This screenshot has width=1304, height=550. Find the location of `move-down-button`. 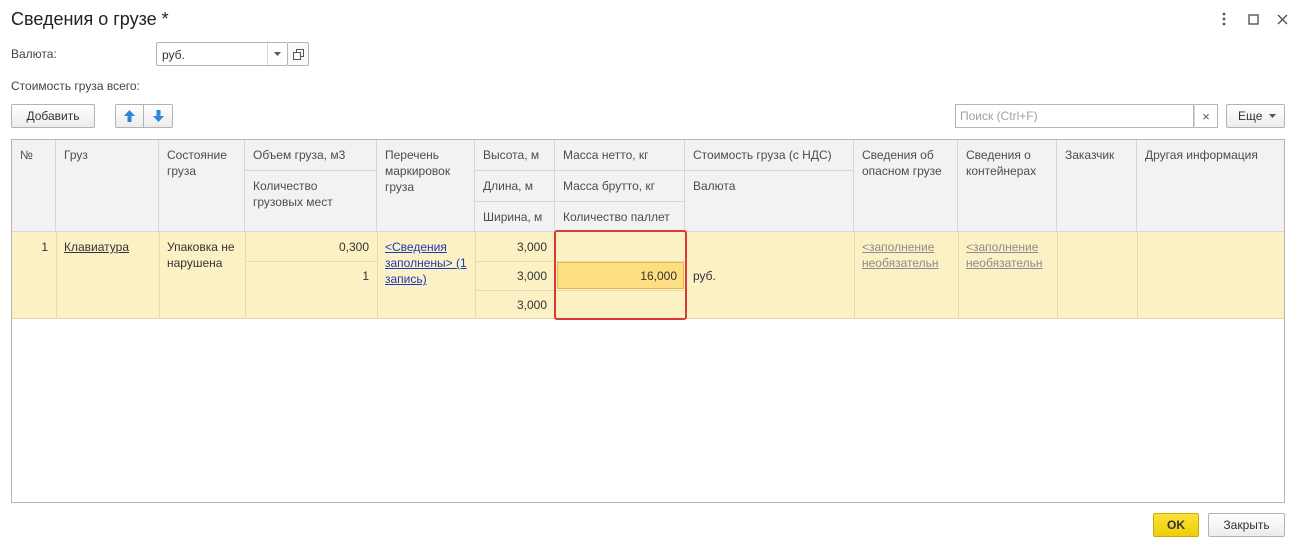

move-down-button is located at coordinates (158, 116).